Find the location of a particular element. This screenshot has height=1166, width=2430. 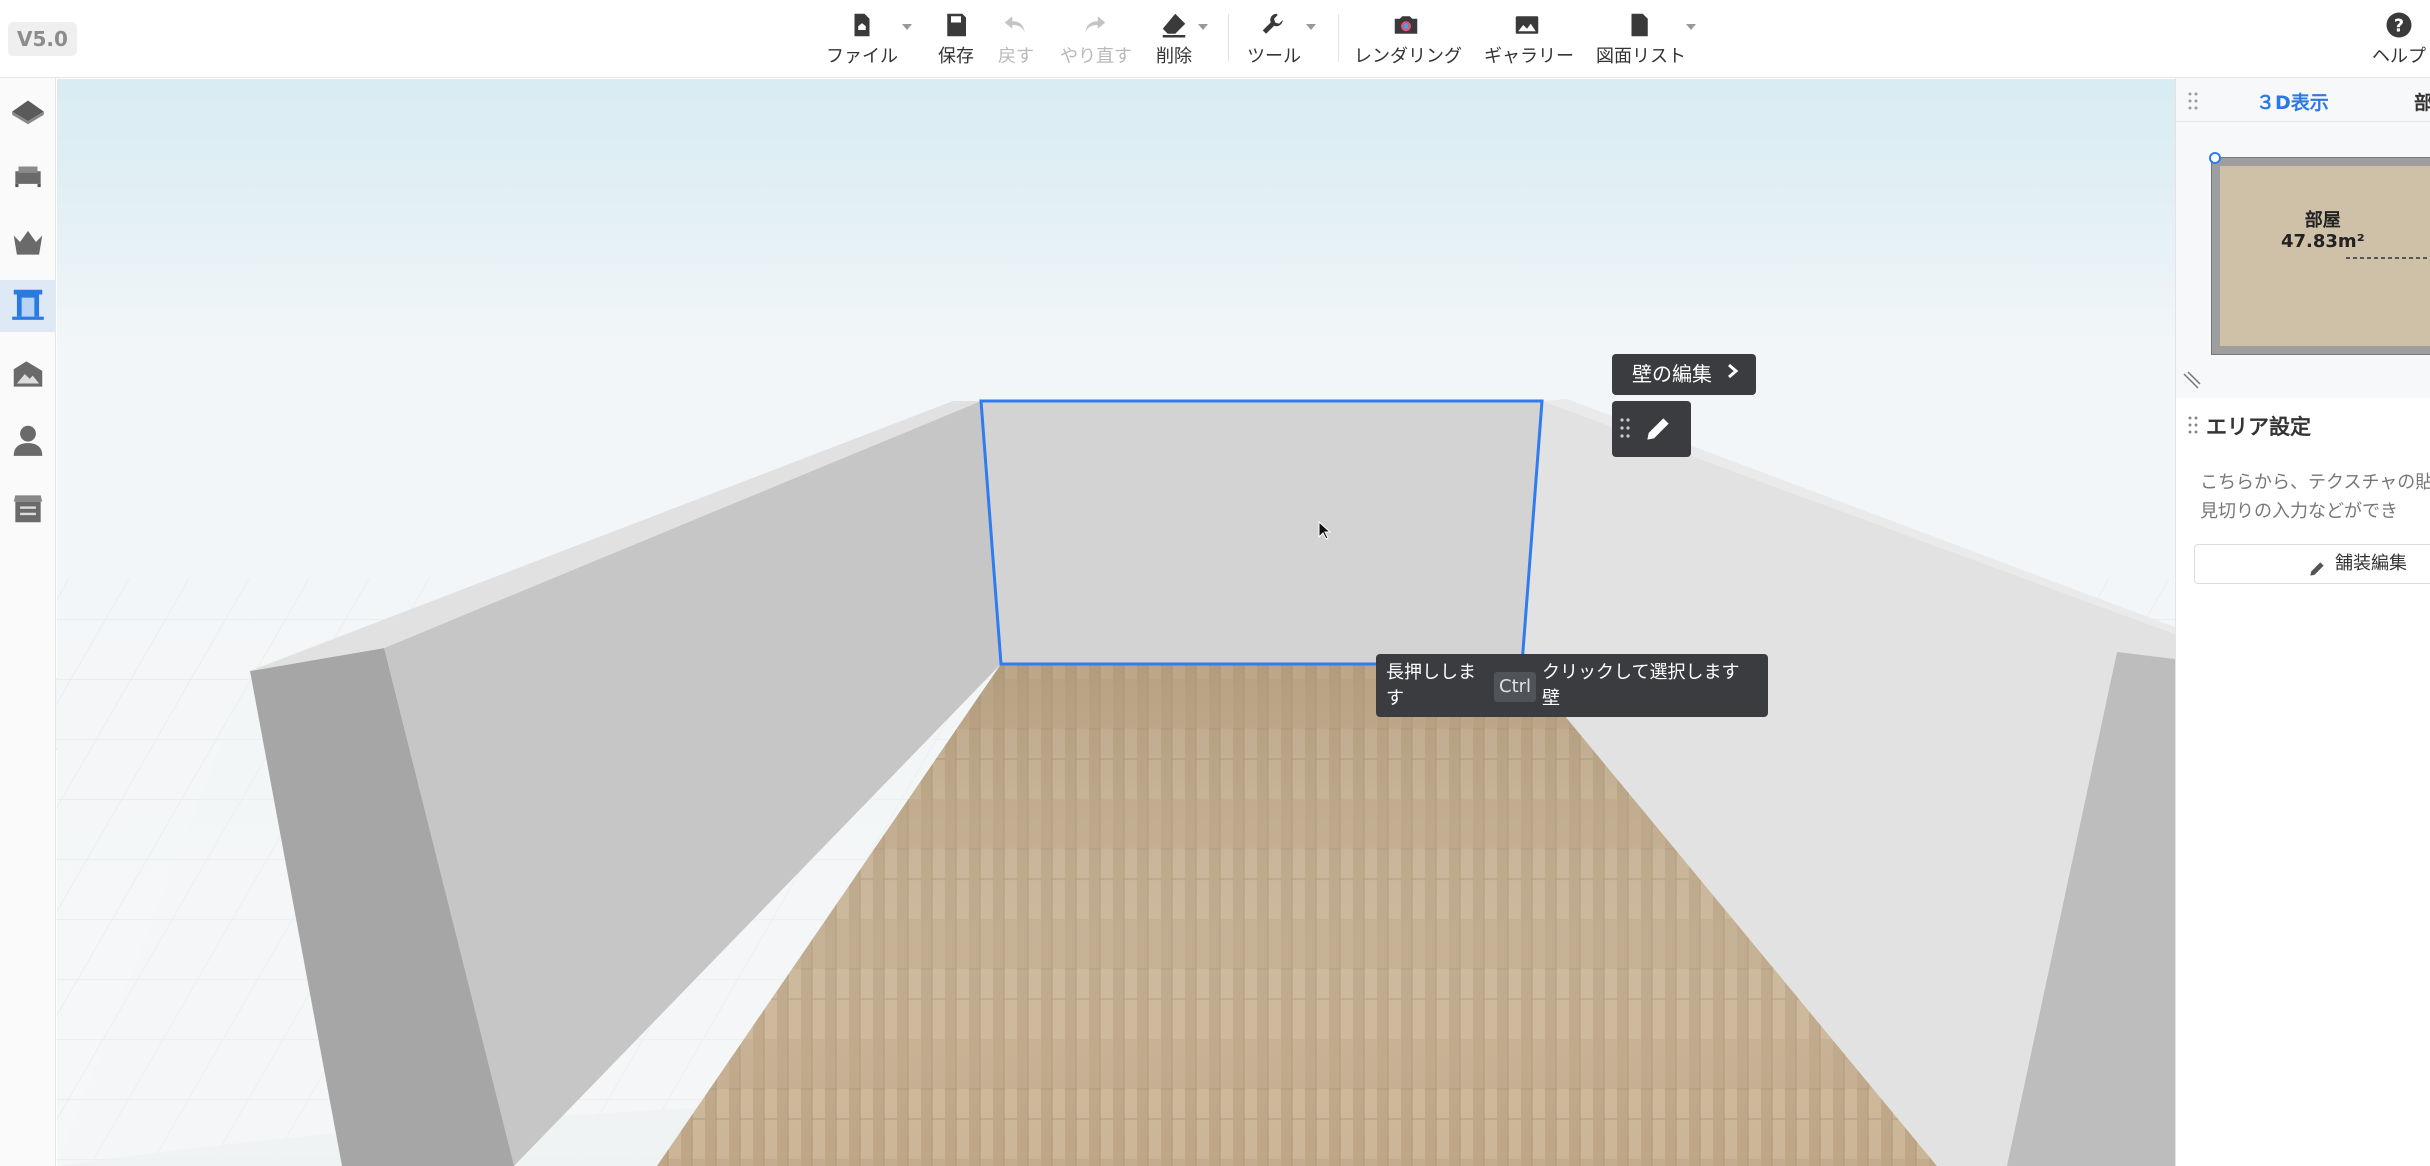

sidebar-item-furniture is located at coordinates (28, 178).